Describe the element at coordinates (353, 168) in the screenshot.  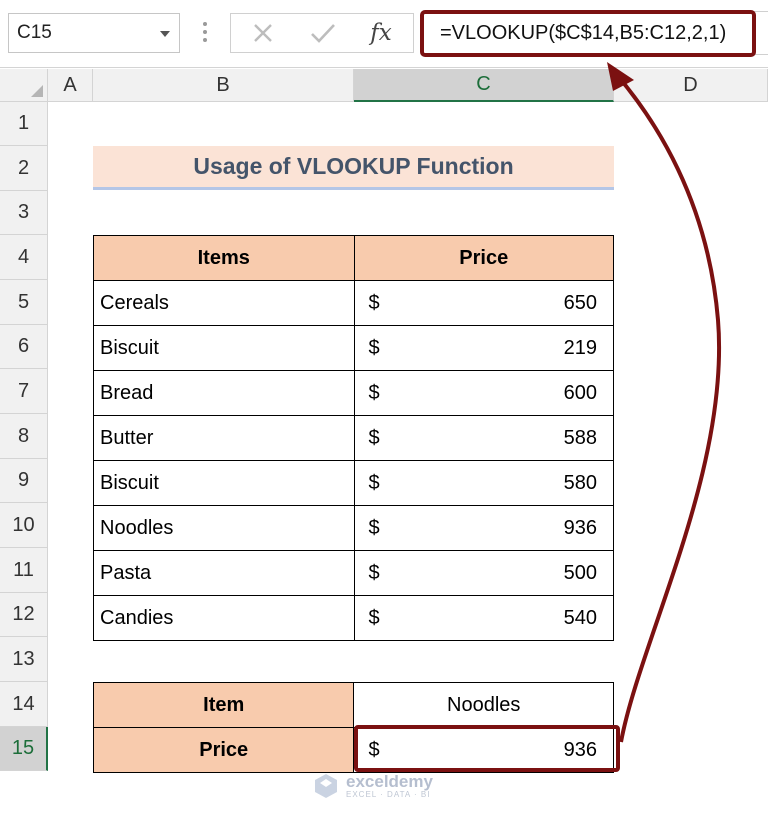
I see `sheet-title: Usage of VLOOKUP Function` at that location.